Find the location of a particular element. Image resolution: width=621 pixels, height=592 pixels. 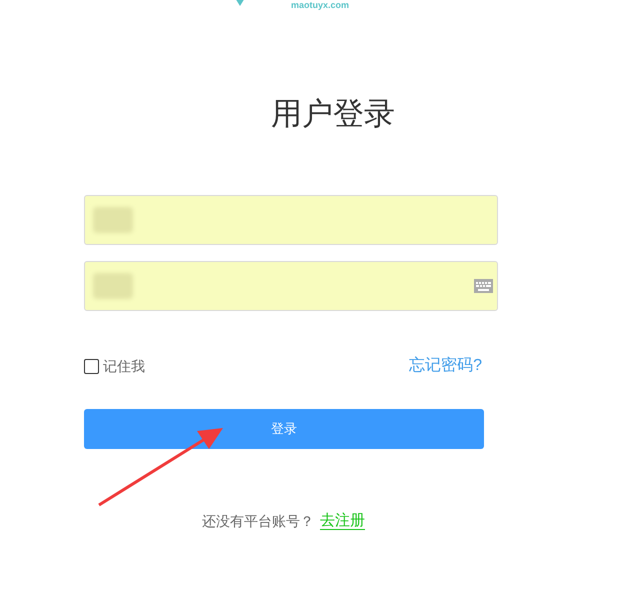

logo-icon is located at coordinates (240, 3).